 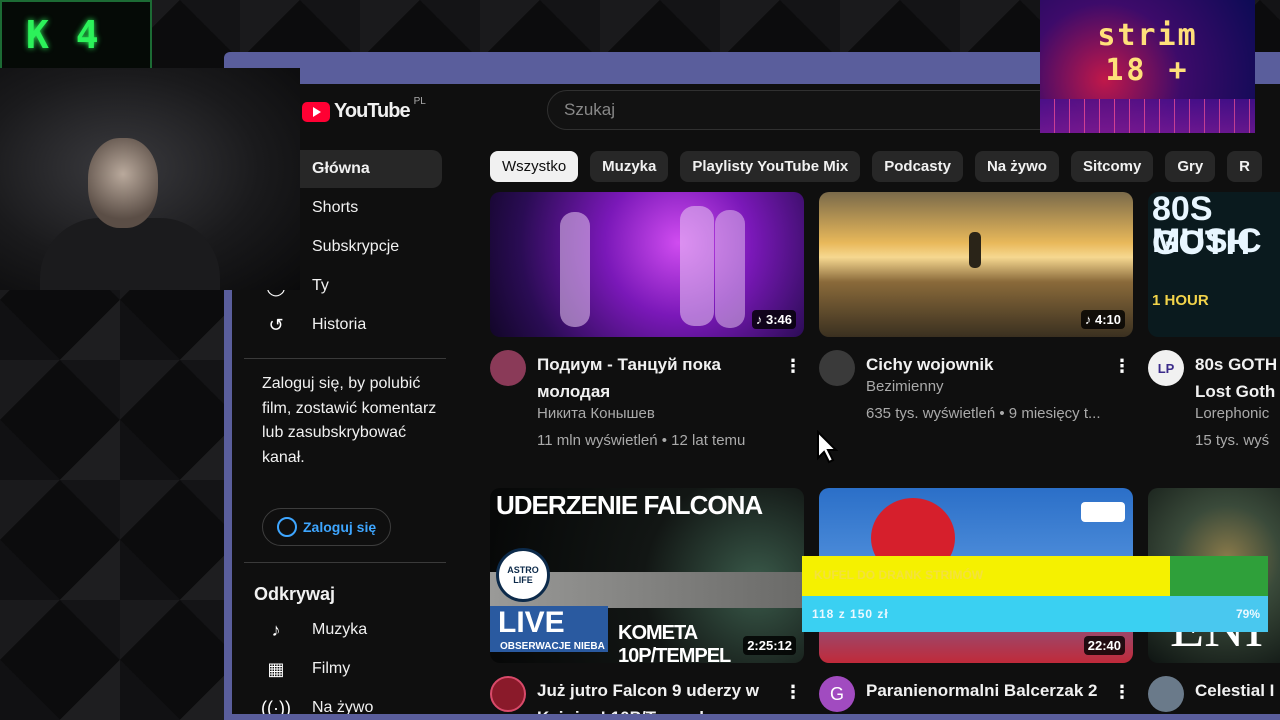 I want to click on video-duration: ♪ 3:46, so click(x=773, y=319).